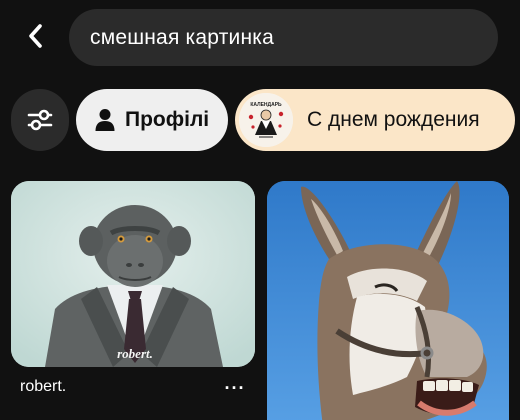 This screenshot has width=520, height=420. I want to click on chip-birthday-label: С днем рождения, so click(393, 119).